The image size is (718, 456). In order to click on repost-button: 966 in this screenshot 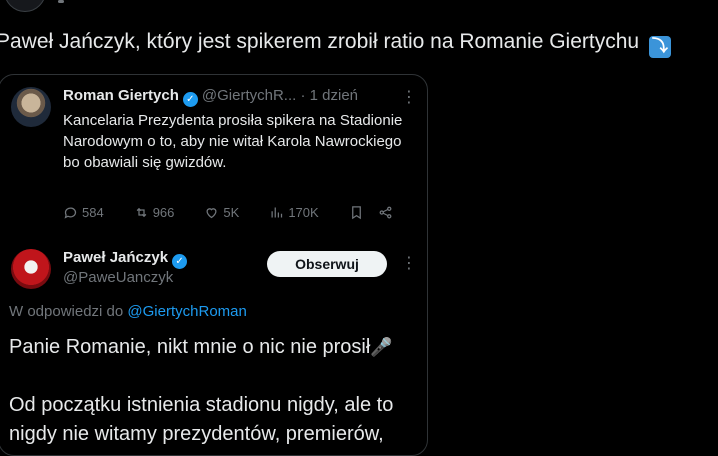, I will do `click(154, 212)`.